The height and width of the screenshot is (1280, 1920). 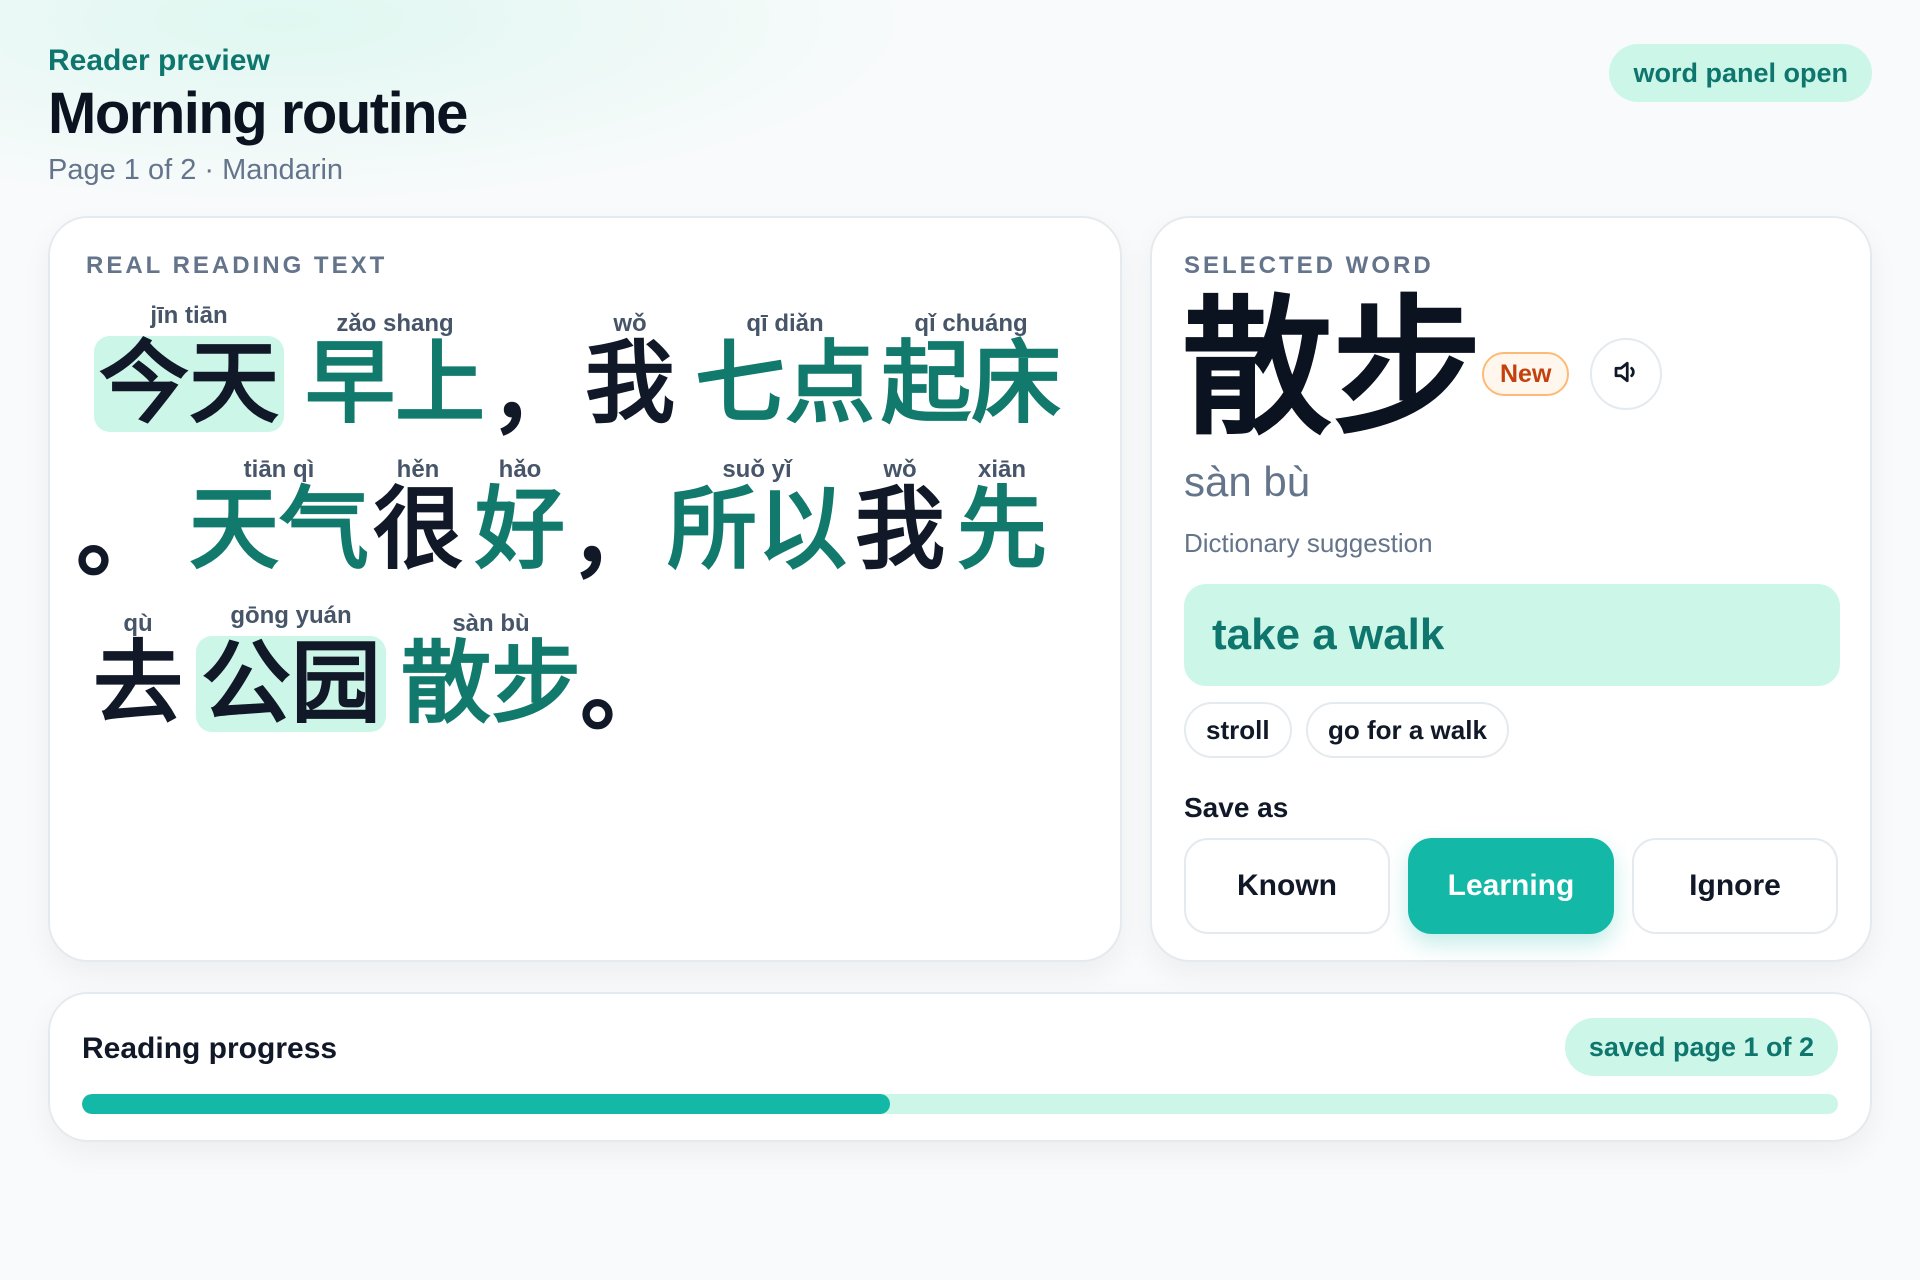 What do you see at coordinates (1236, 807) in the screenshot?
I see `save-as-label: Save as` at bounding box center [1236, 807].